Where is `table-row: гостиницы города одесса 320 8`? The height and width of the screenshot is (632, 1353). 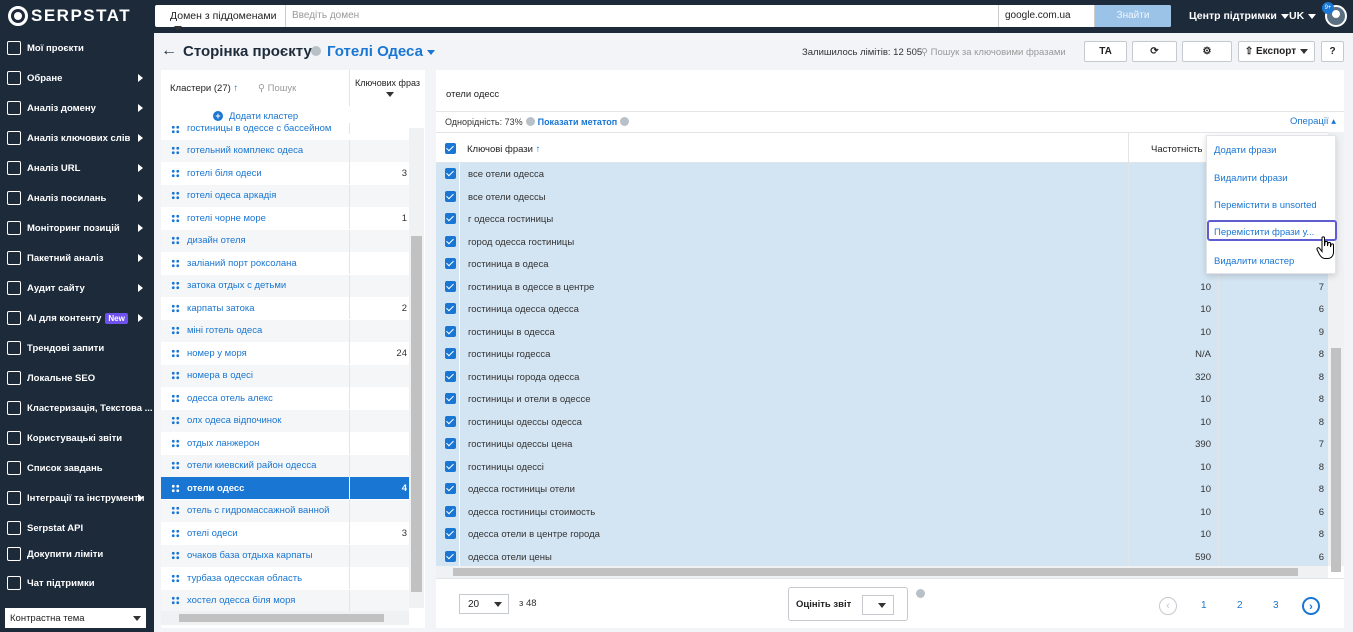
table-row: гостиницы города одесса 320 8 is located at coordinates (882, 376).